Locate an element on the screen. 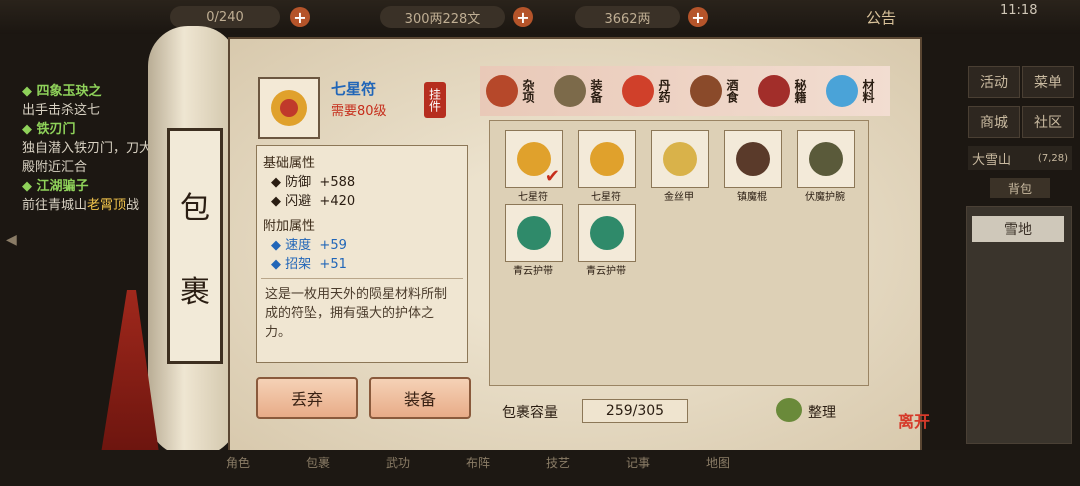 This screenshot has height=486, width=1080. scroll-title-plate: 包 裹 is located at coordinates (195, 246).